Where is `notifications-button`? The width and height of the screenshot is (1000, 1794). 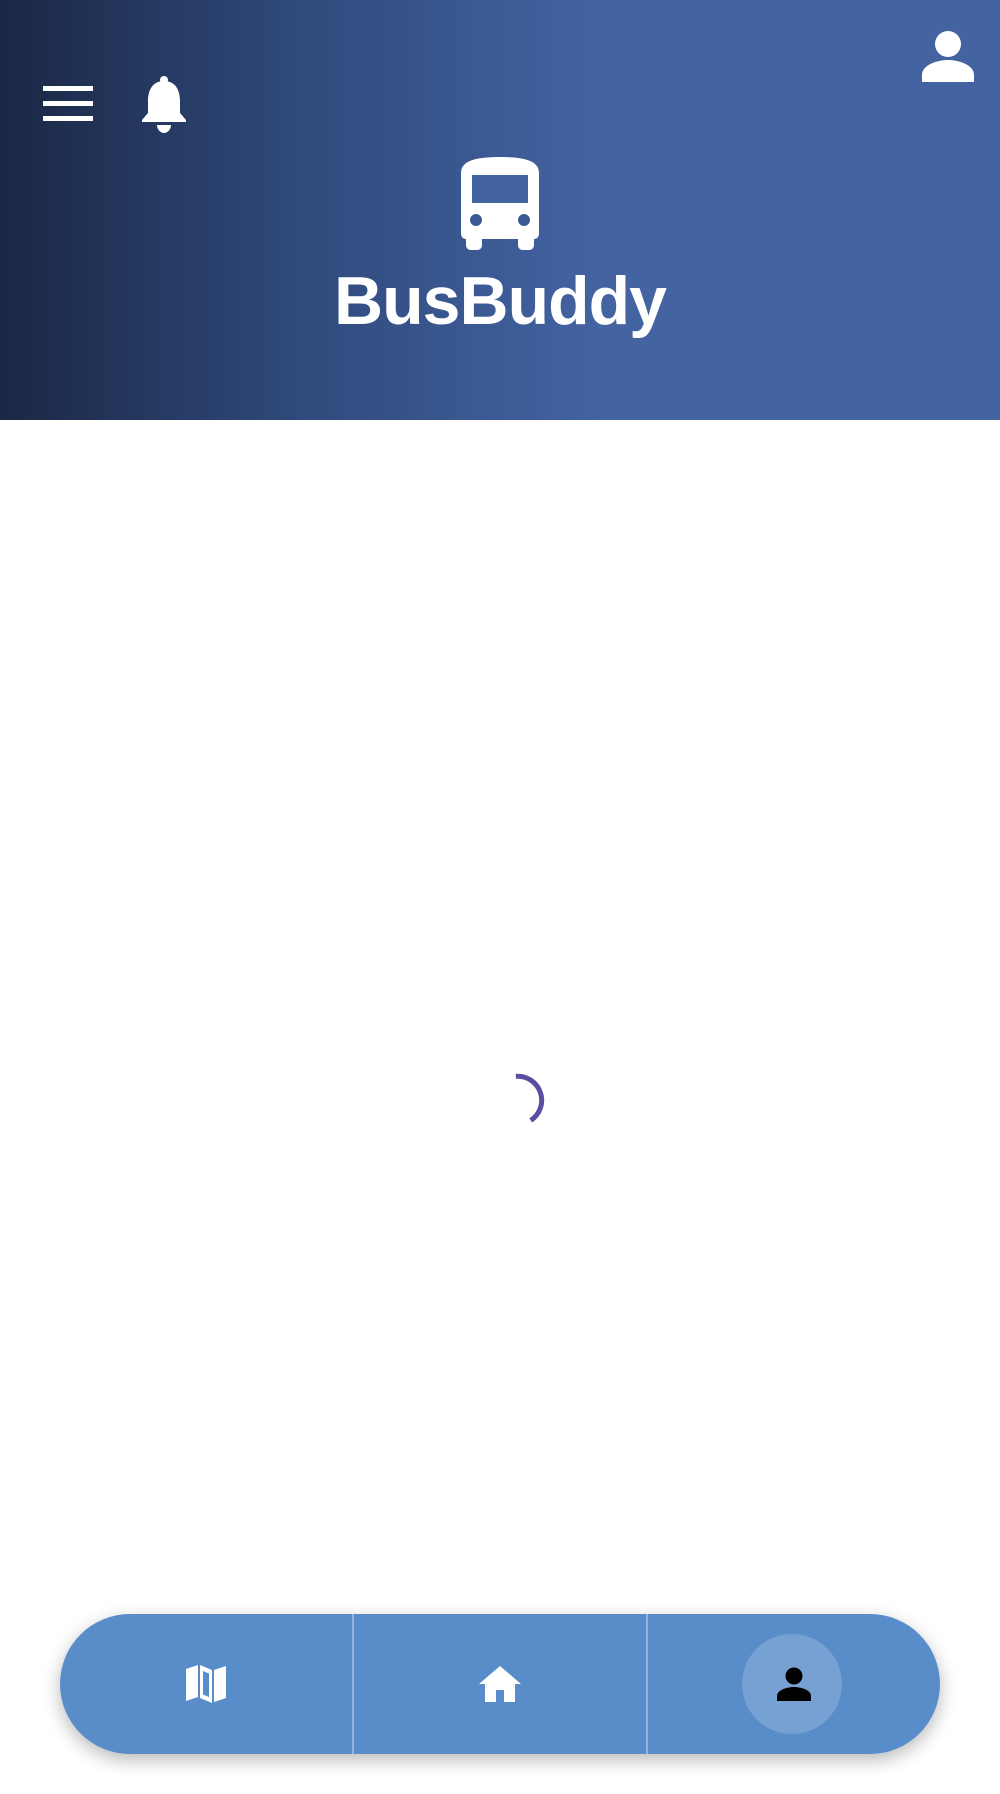
notifications-button is located at coordinates (164, 104).